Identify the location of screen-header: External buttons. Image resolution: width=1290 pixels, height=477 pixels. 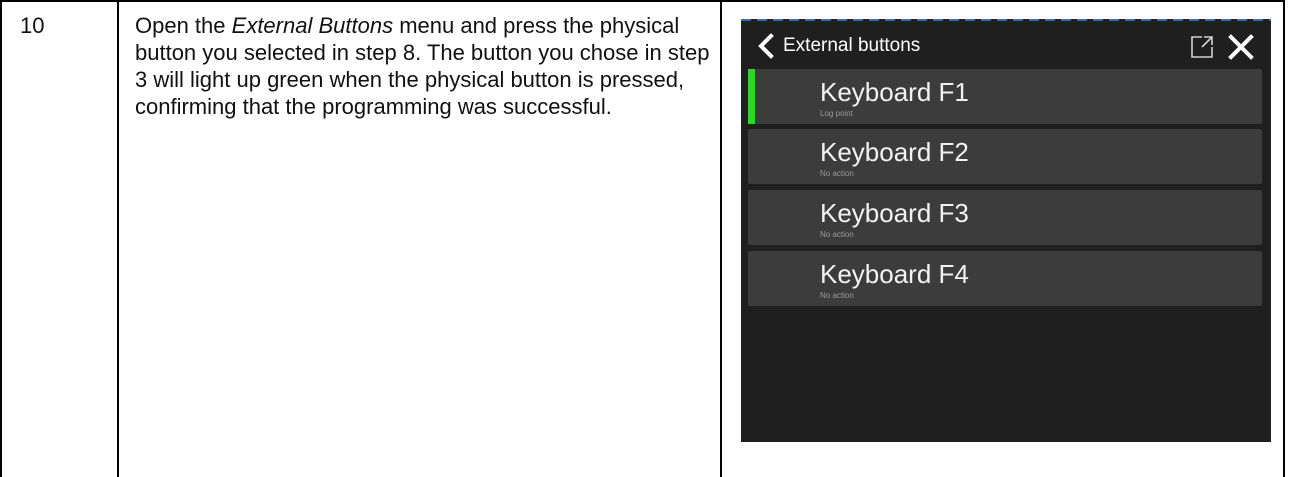
(1006, 47).